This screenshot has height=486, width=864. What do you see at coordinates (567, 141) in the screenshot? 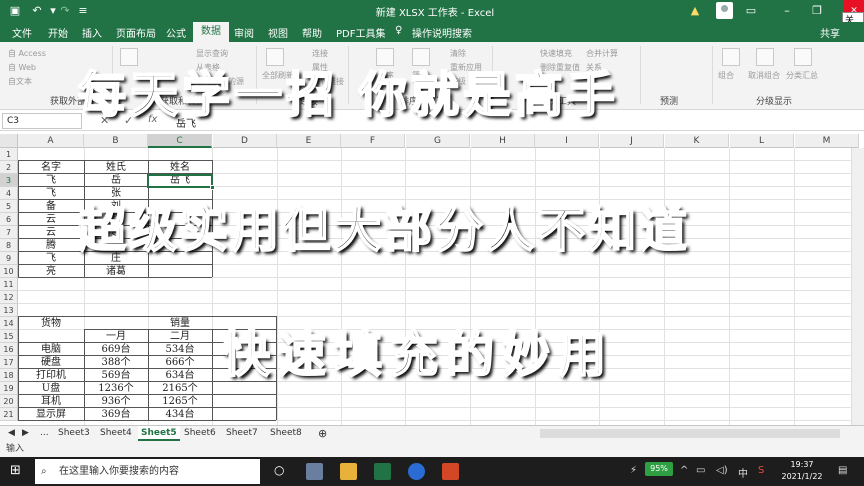
I see `column-header: I` at bounding box center [567, 141].